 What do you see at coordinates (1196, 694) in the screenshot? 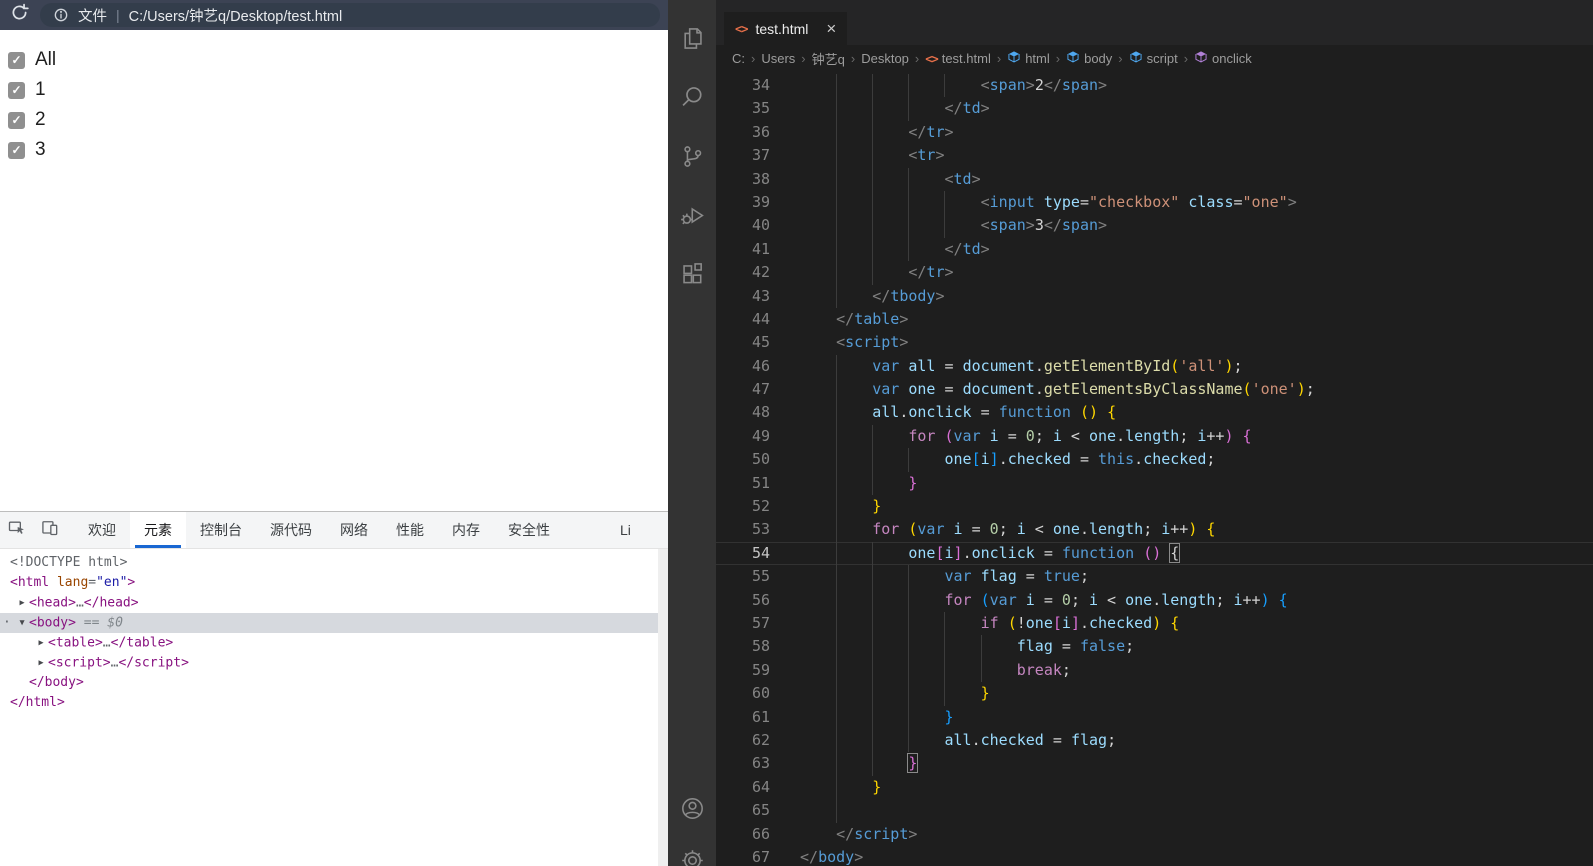
I see `code-line-content: }` at bounding box center [1196, 694].